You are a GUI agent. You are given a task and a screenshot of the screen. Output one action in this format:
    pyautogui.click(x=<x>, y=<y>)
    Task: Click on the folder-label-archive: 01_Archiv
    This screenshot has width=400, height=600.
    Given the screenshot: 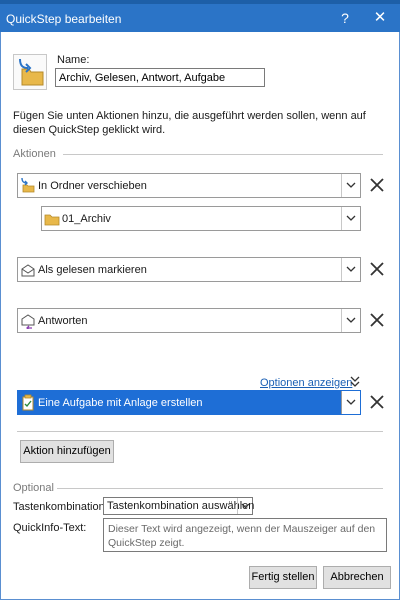 What is the action you would take?
    pyautogui.click(x=86, y=219)
    